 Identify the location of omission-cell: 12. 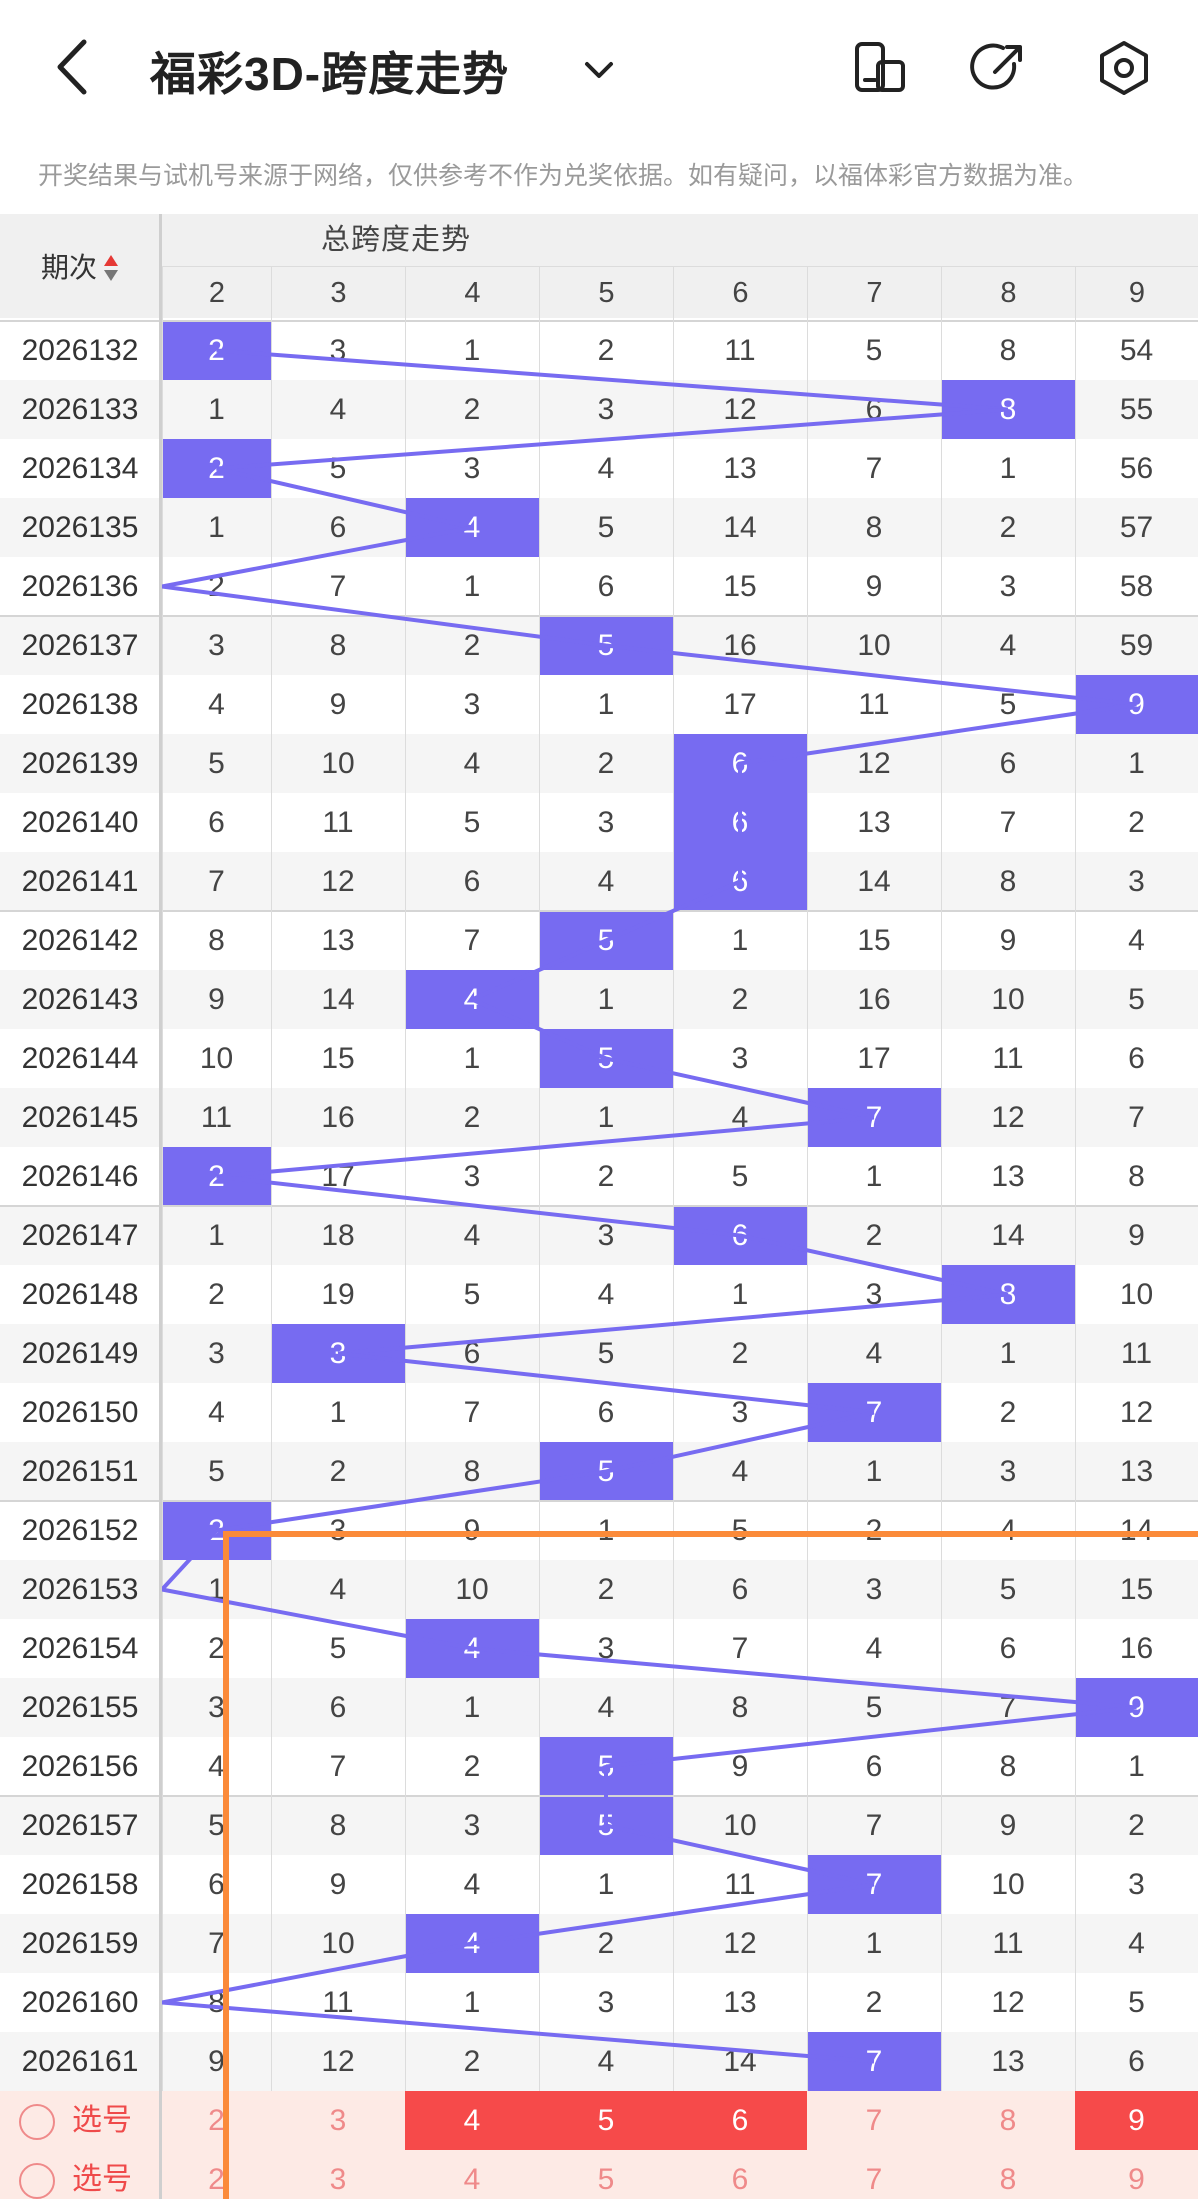
(1008, 1117).